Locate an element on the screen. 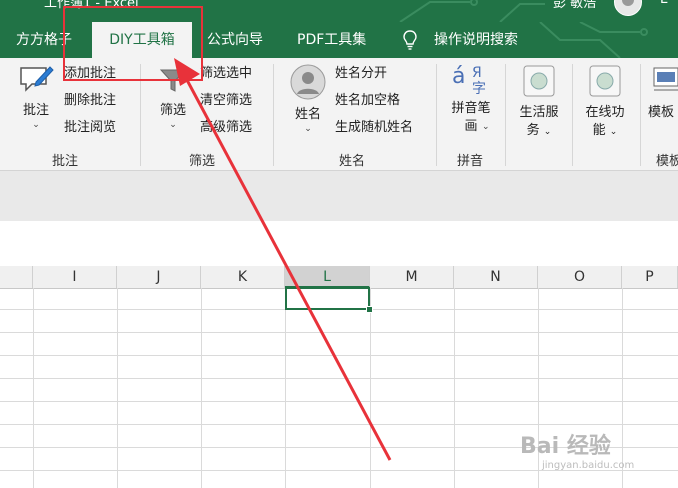  baidu-jingyan-watermark: Bai 经验 jingyan.baidu.com is located at coordinates (599, 454).